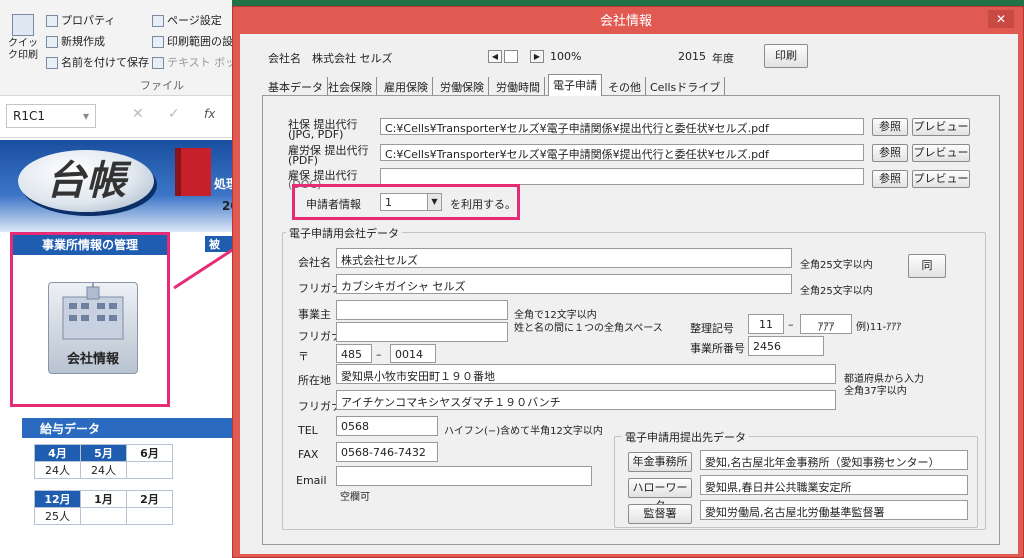 This screenshot has height=558, width=1024. Describe the element at coordinates (941, 127) in the screenshot. I see `shaho-preview-button: プレビュー` at that location.